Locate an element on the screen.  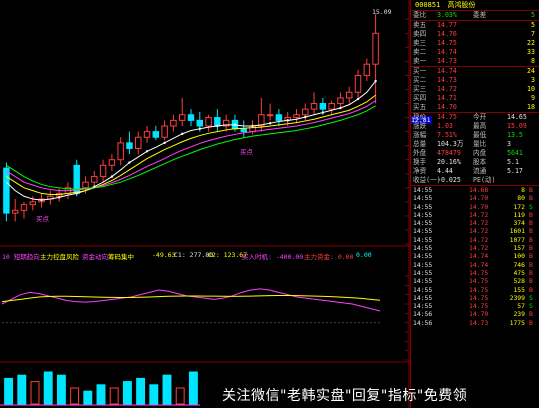
tick-volume: 8 is located at coordinates (523, 190).